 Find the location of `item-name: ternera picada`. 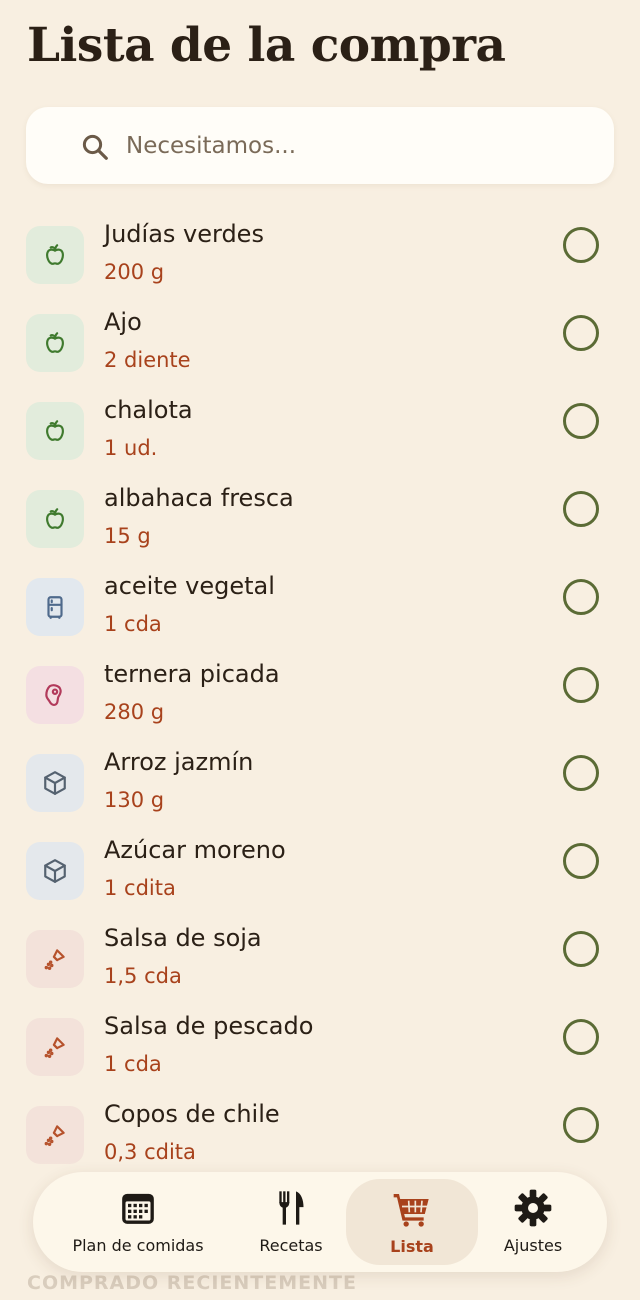

item-name: ternera picada is located at coordinates (192, 674).